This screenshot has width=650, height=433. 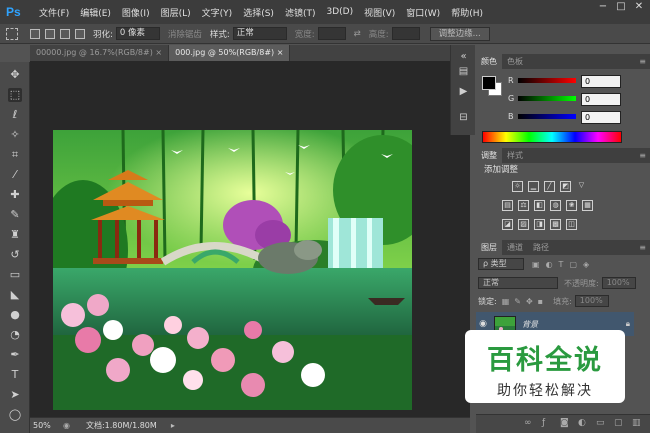 I want to click on filter-pixel-icon: ▣, so click(x=536, y=264).